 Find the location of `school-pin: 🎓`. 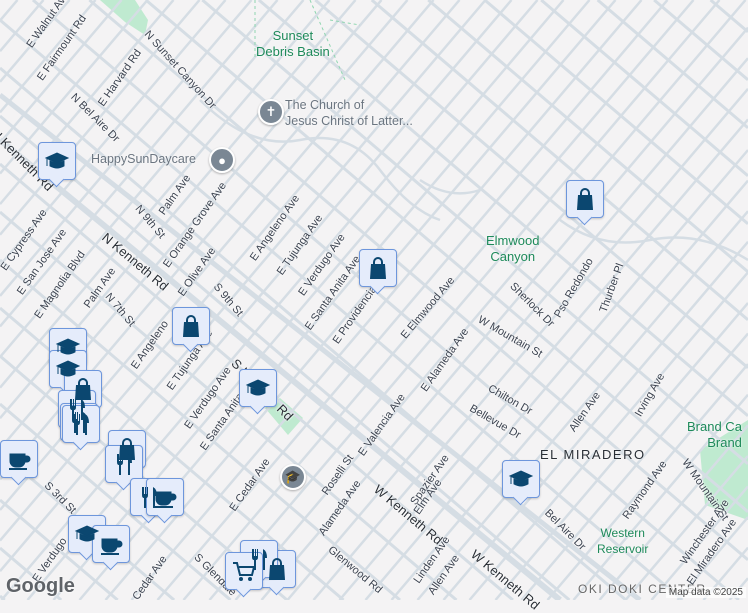

school-pin: 🎓 is located at coordinates (293, 477).